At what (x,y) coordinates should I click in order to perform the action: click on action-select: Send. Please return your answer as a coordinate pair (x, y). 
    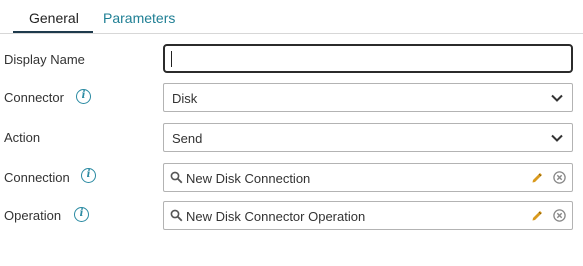
    Looking at the image, I should click on (368, 137).